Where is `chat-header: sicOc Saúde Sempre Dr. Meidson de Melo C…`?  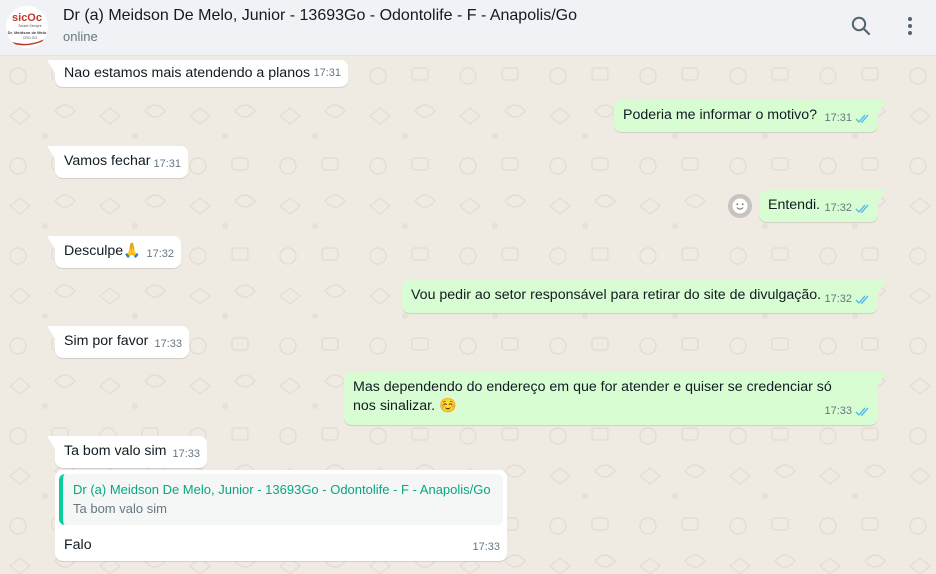 chat-header: sicOc Saúde Sempre Dr. Meidson de Melo C… is located at coordinates (468, 28).